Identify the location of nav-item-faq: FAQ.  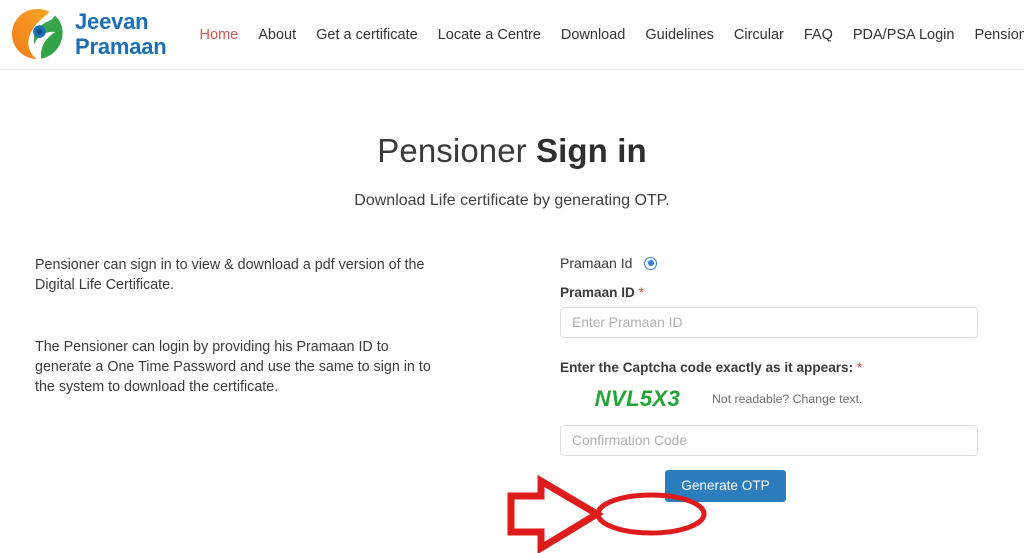
(818, 35).